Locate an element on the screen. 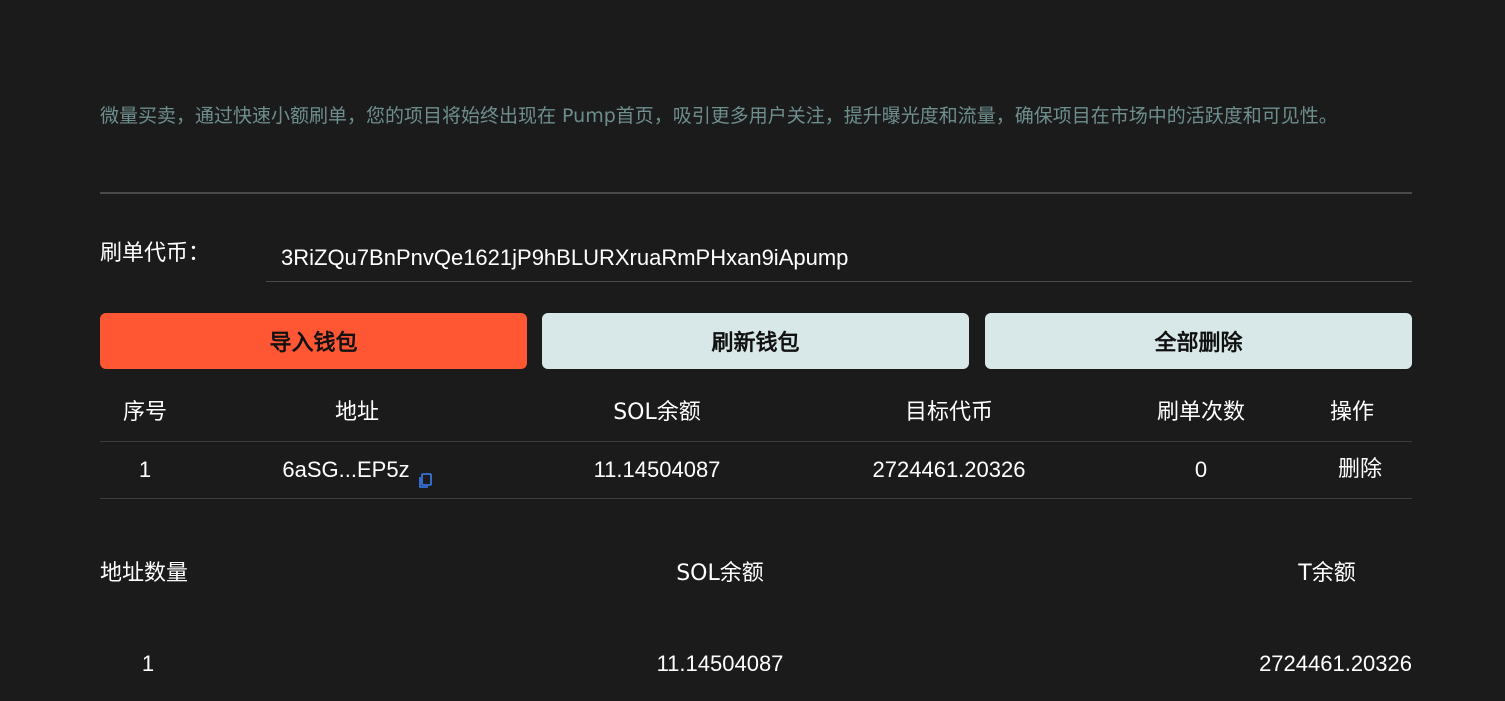  row-address-cell: 6aSG...EP5z is located at coordinates (357, 470).